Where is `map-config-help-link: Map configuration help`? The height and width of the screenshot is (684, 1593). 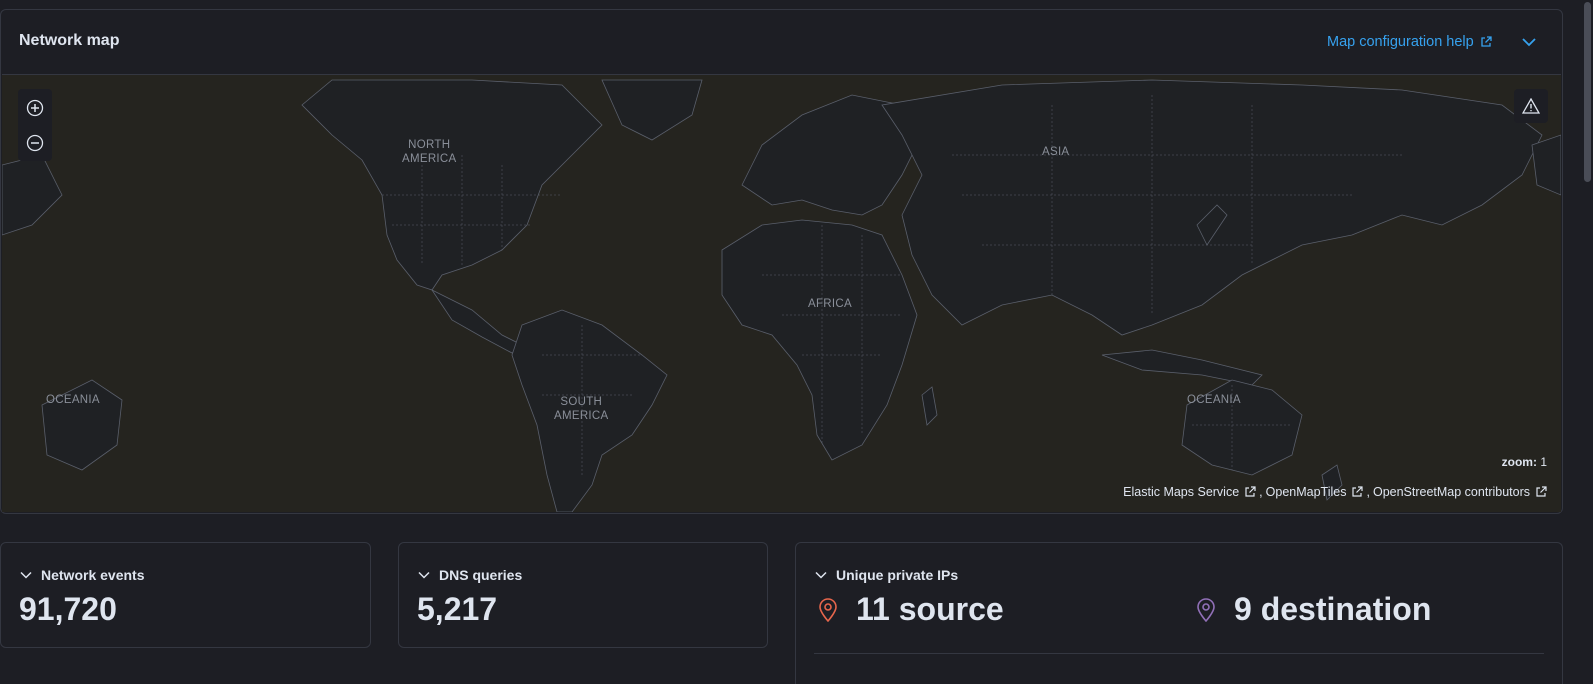 map-config-help-link: Map configuration help is located at coordinates (1409, 42).